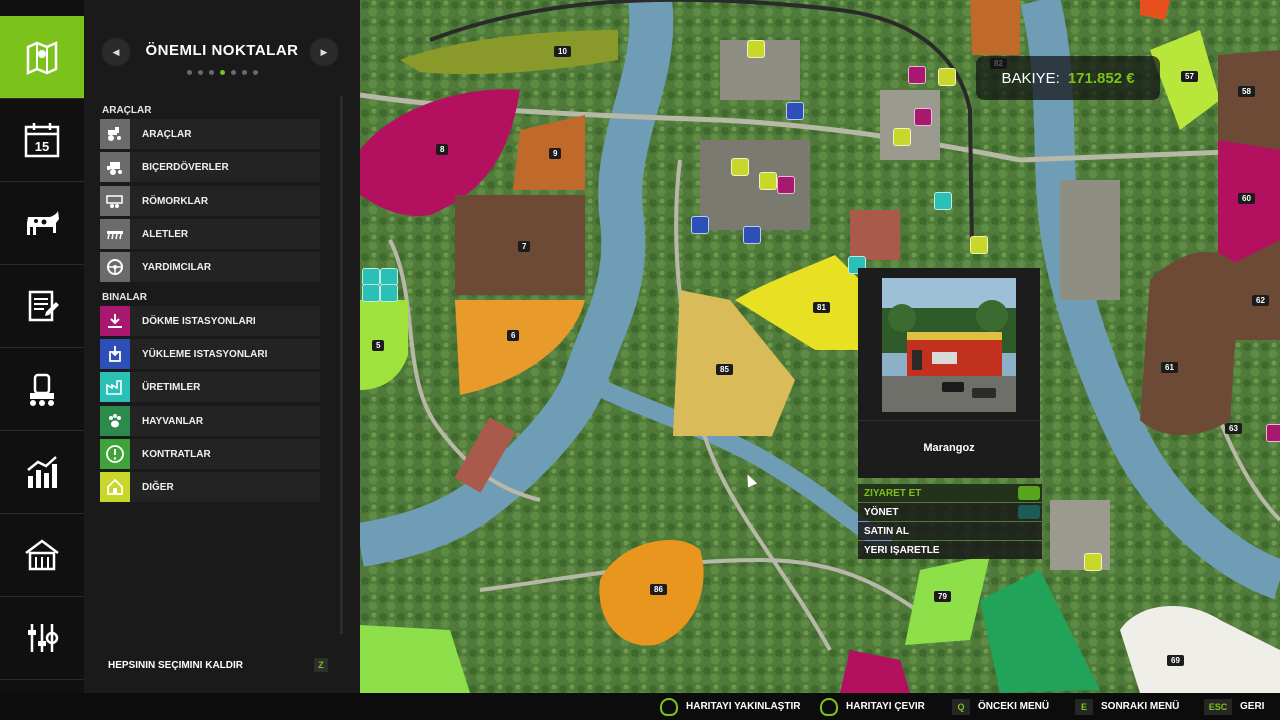 The height and width of the screenshot is (720, 1280). Describe the element at coordinates (210, 234) in the screenshot. I see `filter-item-tools: ALETLER` at that location.